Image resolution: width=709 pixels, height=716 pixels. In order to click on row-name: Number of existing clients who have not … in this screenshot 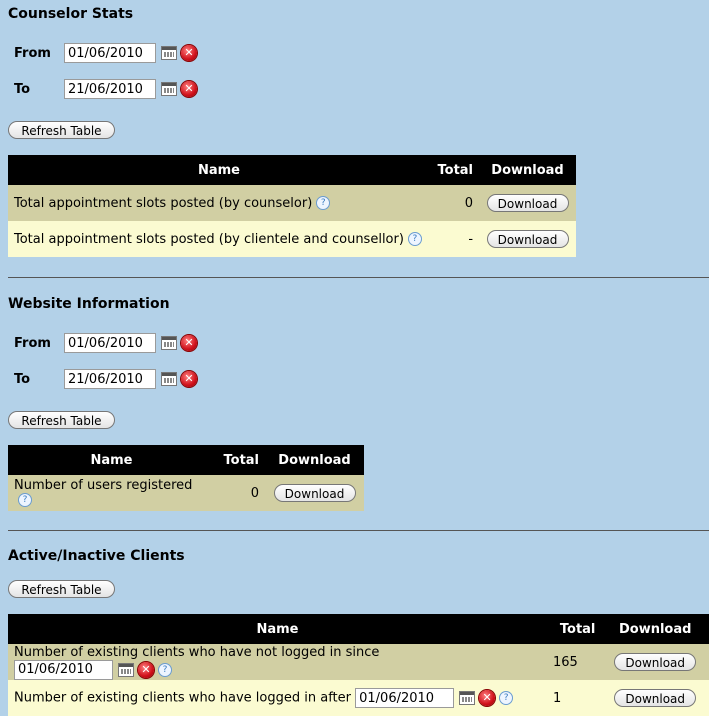, I will do `click(277, 662)`.